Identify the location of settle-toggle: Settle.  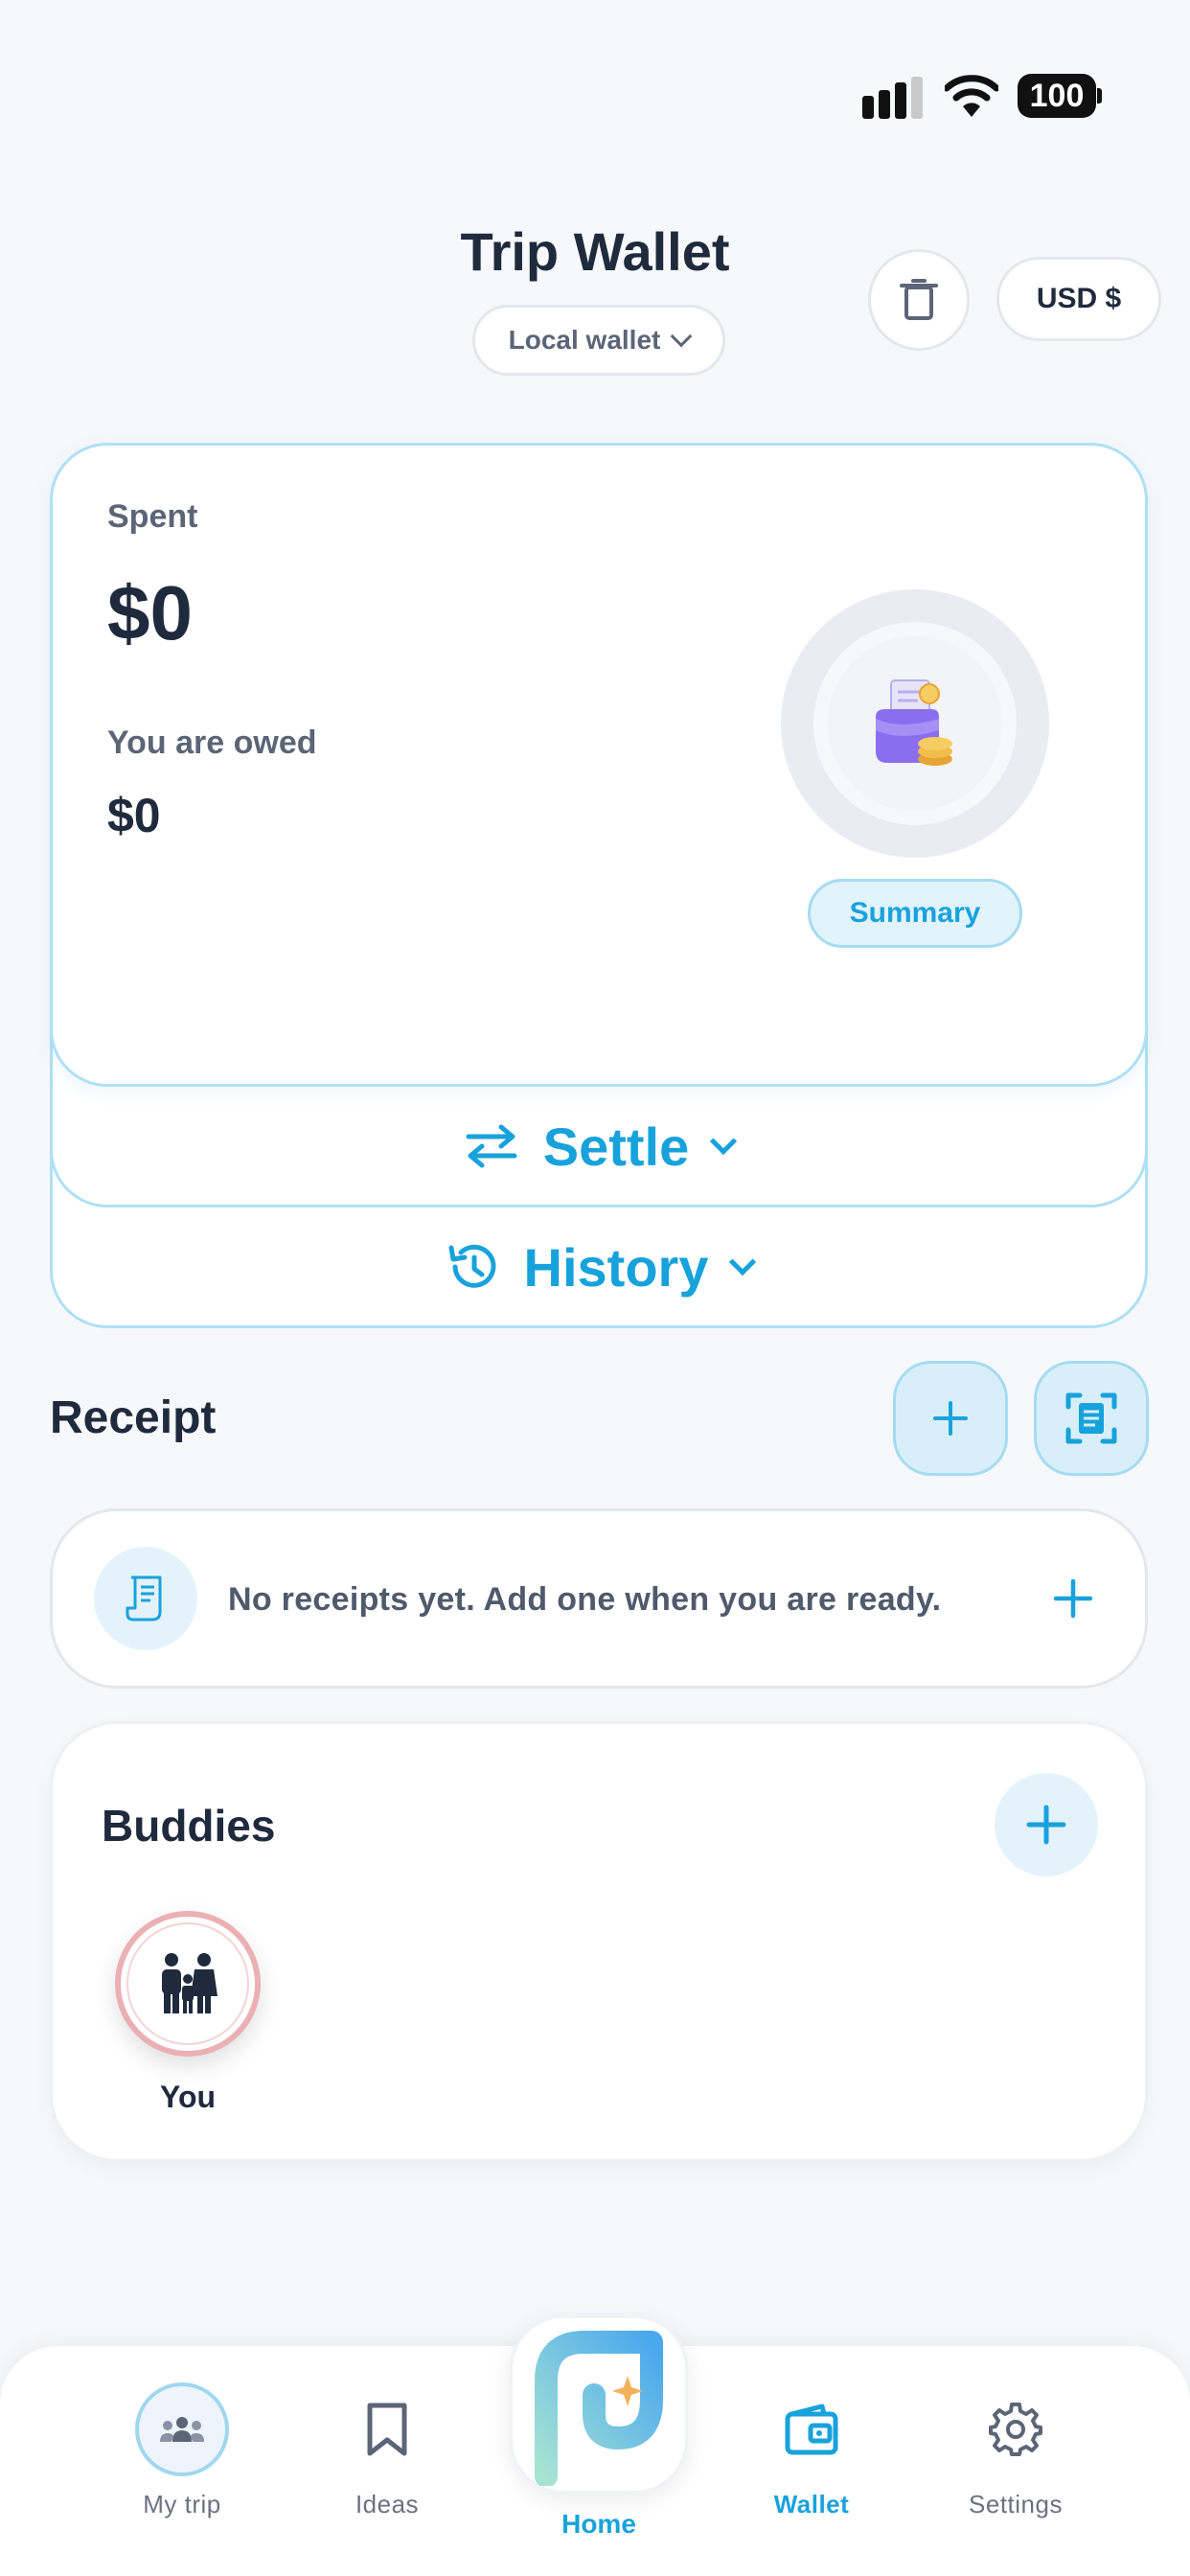
(599, 1146).